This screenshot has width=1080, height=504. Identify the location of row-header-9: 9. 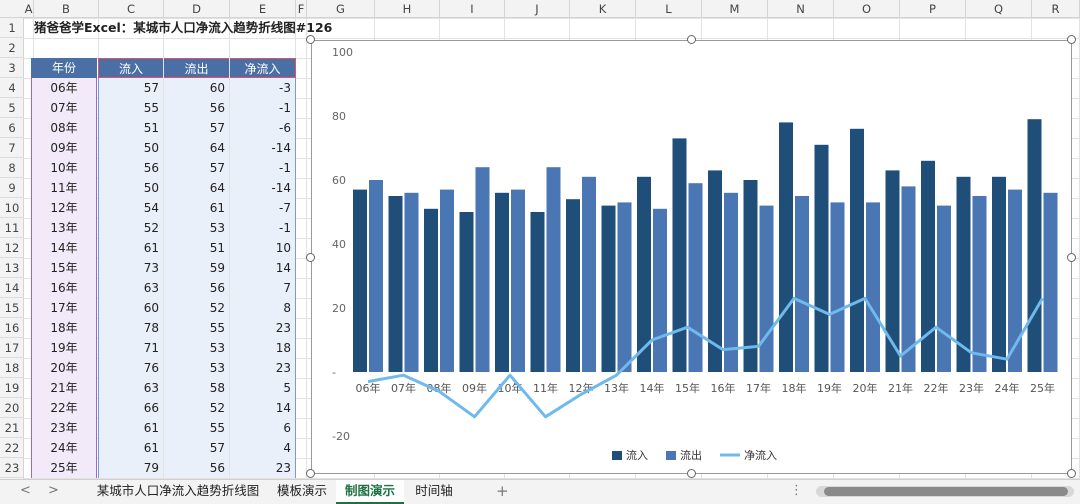
(12, 188).